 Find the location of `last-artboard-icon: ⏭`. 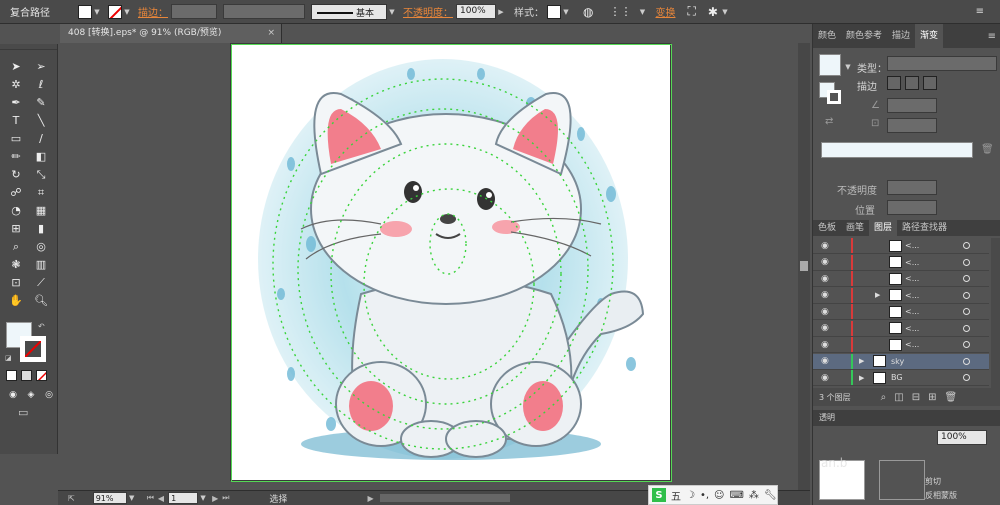

last-artboard-icon: ⏭ is located at coordinates (225, 498).